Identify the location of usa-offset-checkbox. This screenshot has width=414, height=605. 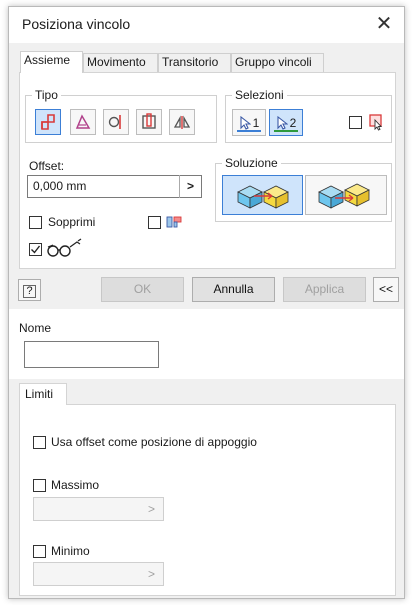
(39, 442).